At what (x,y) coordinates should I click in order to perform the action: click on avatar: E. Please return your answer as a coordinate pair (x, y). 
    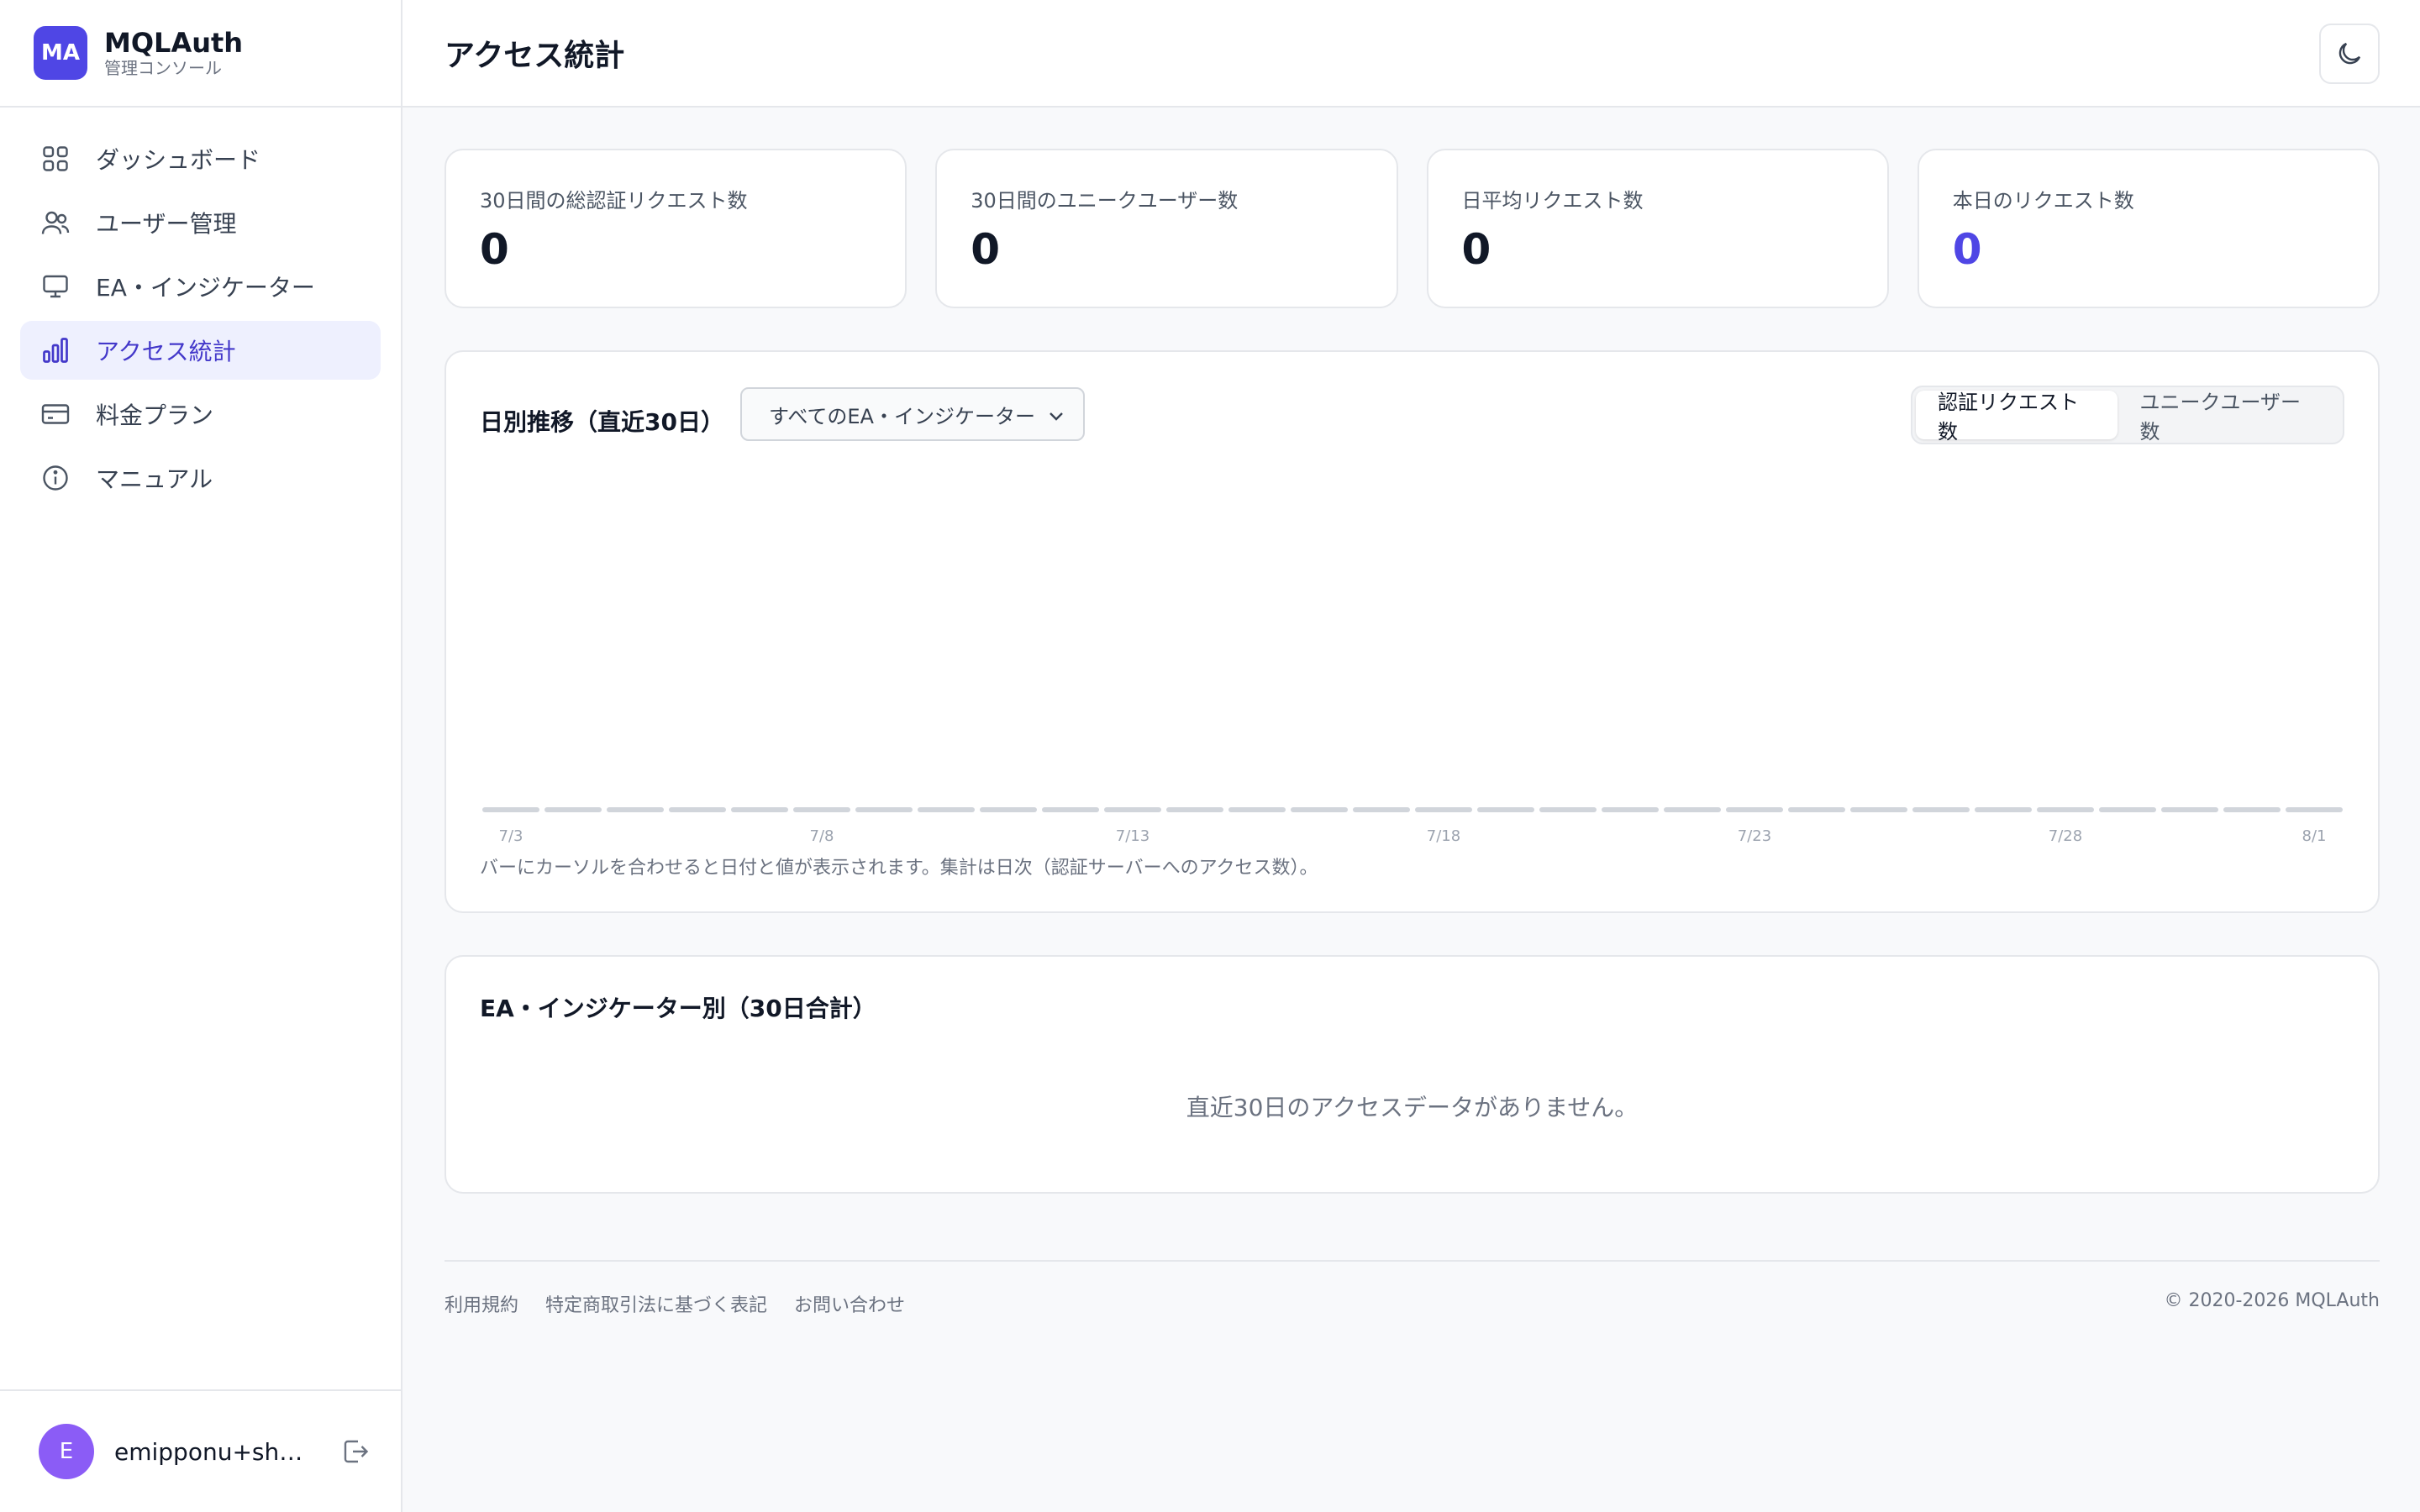
    Looking at the image, I should click on (66, 1451).